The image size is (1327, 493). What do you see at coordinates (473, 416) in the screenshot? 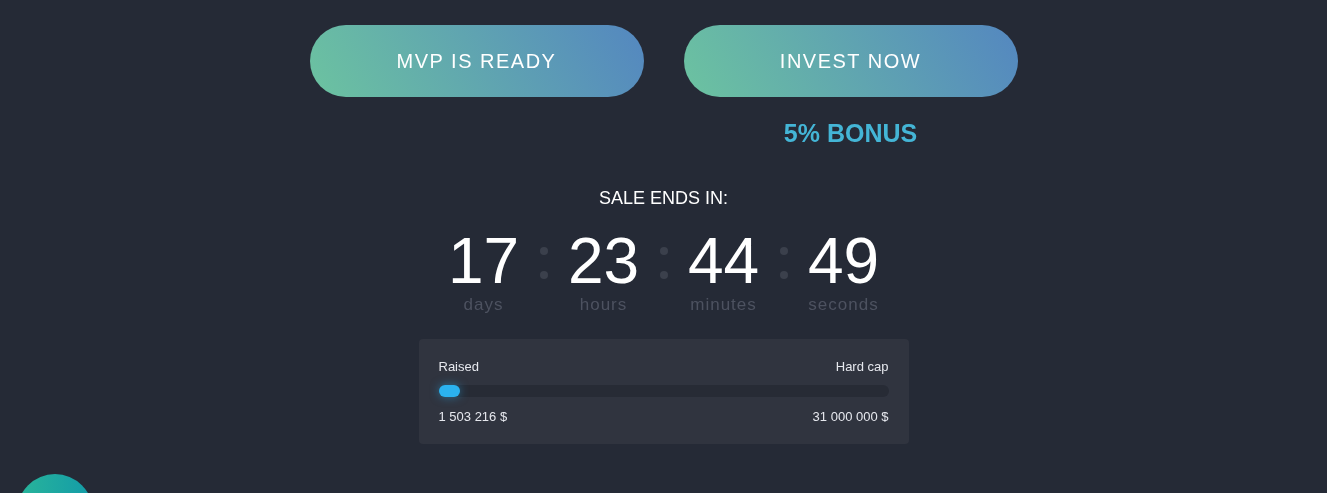
I see `raised-amount: 1 503 216 $` at bounding box center [473, 416].